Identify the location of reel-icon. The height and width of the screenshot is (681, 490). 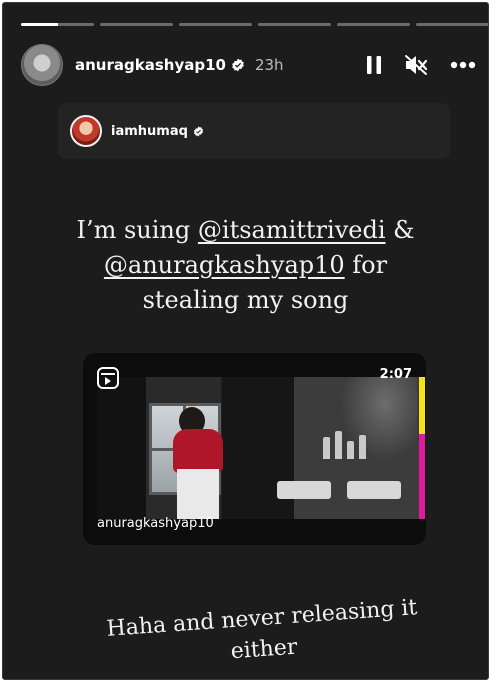
(108, 378).